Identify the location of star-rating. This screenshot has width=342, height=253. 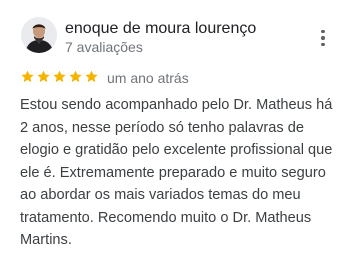
(59, 77).